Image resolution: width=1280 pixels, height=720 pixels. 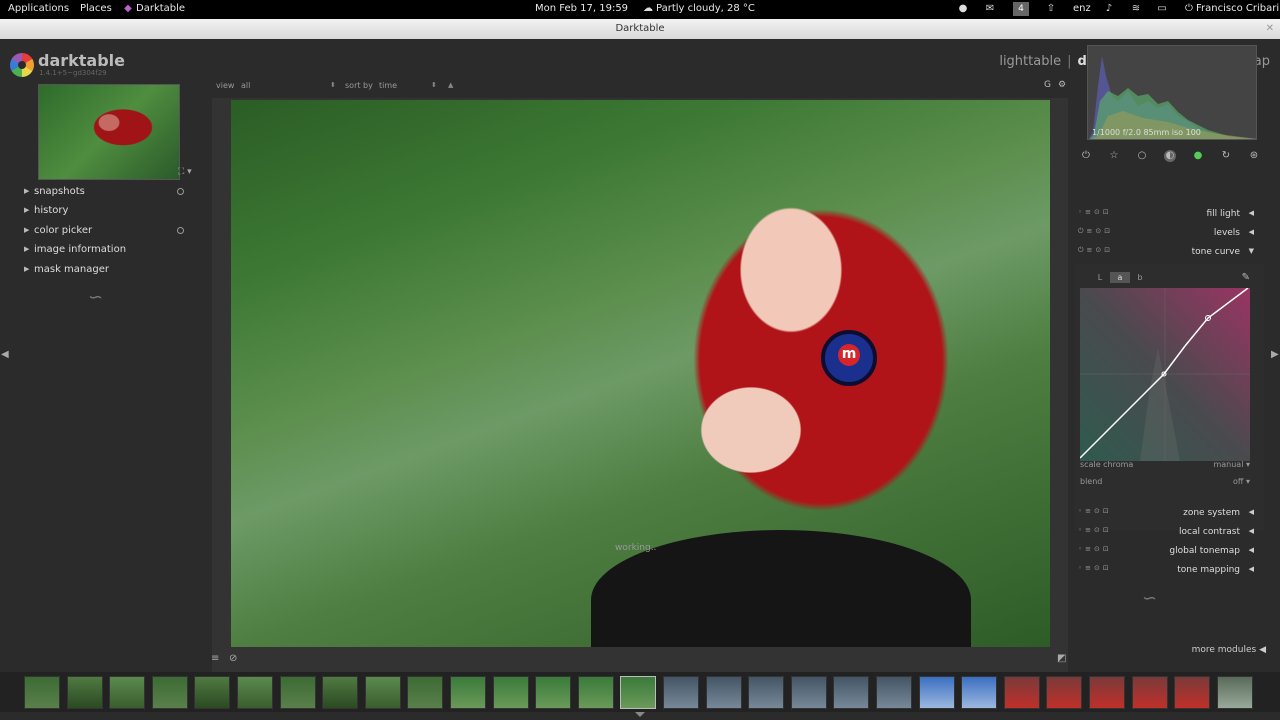 What do you see at coordinates (1169, 533) in the screenshot?
I see `module-local-contrast: ◦≡⊙⊡ local contrast ◀` at bounding box center [1169, 533].